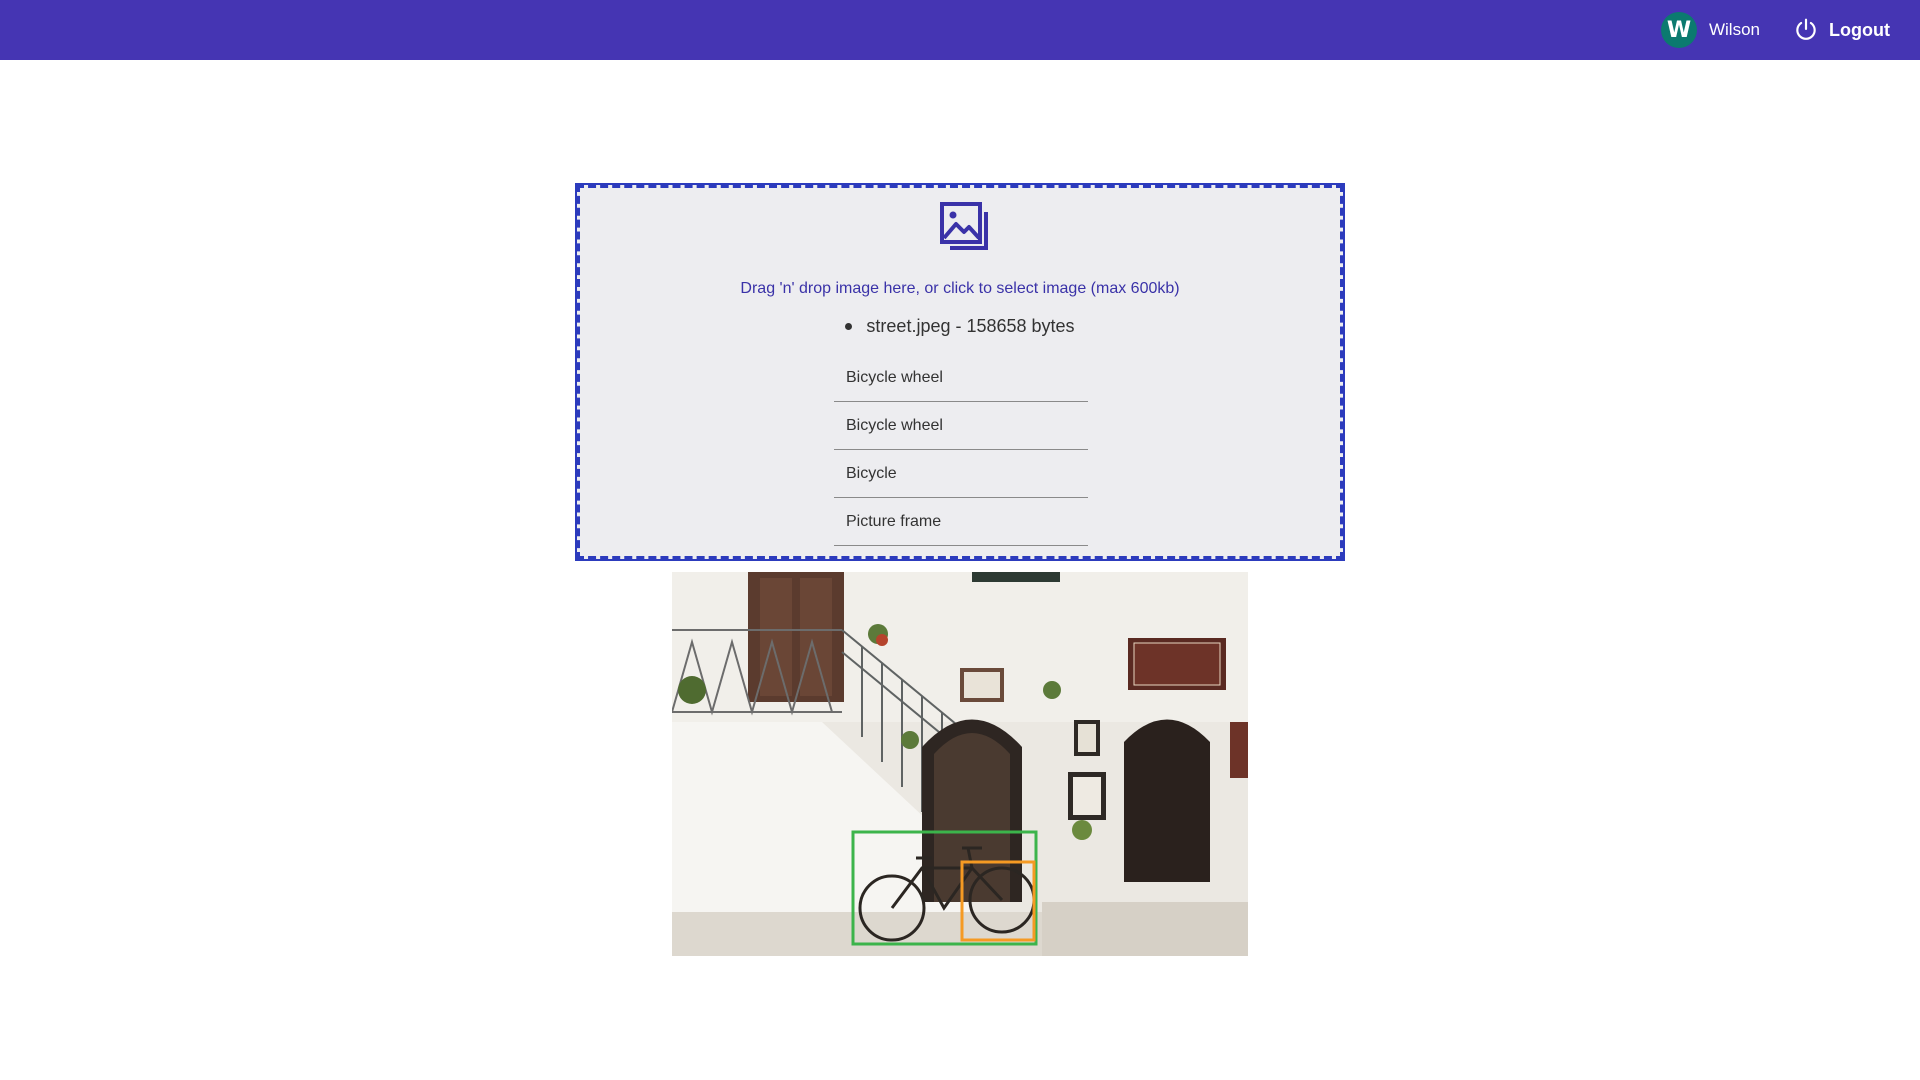 The image size is (1920, 1080). What do you see at coordinates (1806, 29) in the screenshot?
I see `power-icon` at bounding box center [1806, 29].